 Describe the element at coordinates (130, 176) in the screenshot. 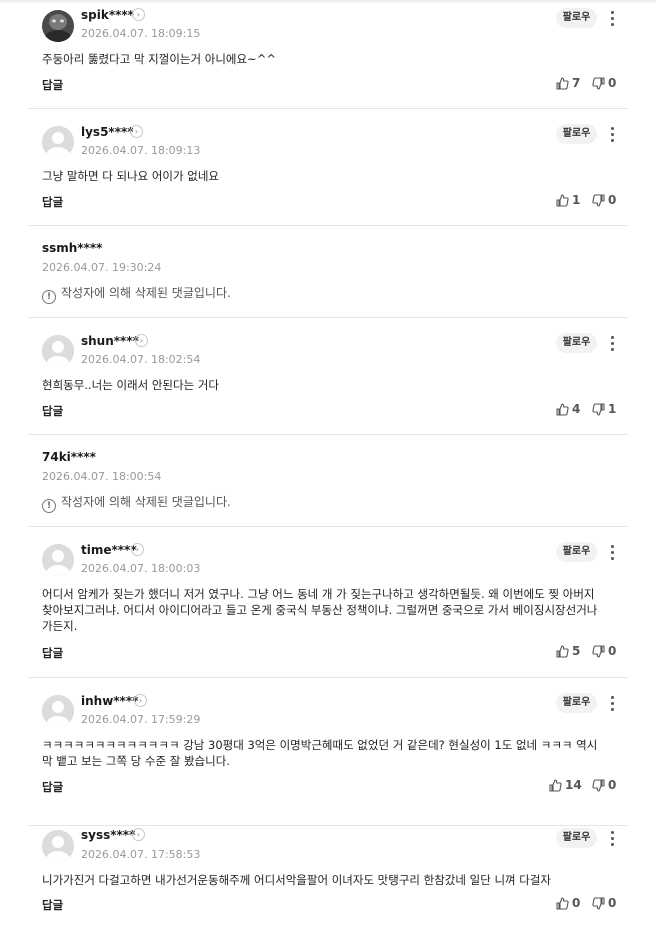

I see `comment-text: 그냥 말하면 다 되나요 어이가 없네요` at that location.